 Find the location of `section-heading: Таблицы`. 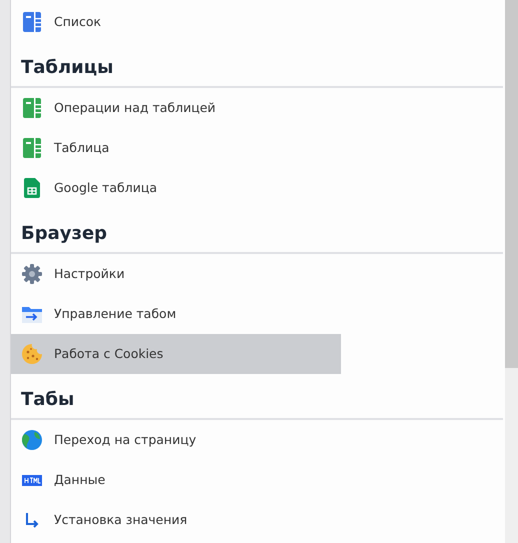

section-heading: Таблицы is located at coordinates (67, 68).